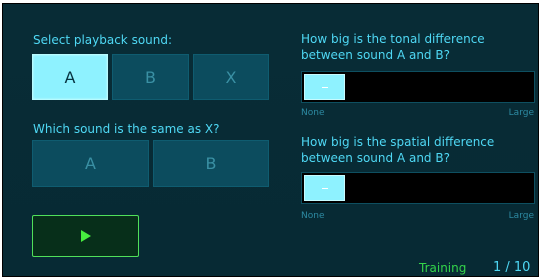 The image size is (543, 280). What do you see at coordinates (418, 188) in the screenshot?
I see `spatial-slider` at bounding box center [418, 188].